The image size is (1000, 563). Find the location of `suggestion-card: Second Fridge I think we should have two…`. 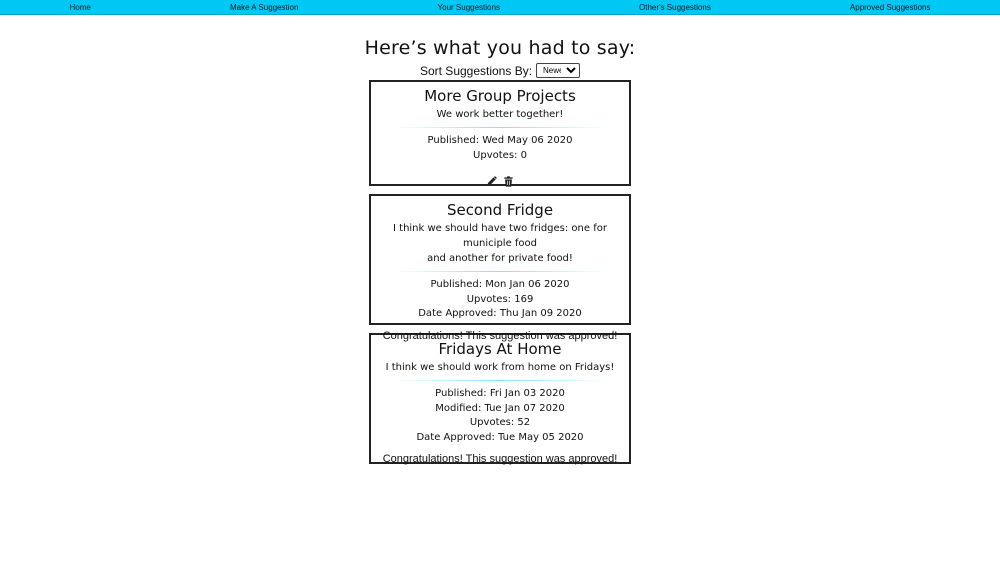

suggestion-card: Second Fridge I think we should have two… is located at coordinates (500, 268).